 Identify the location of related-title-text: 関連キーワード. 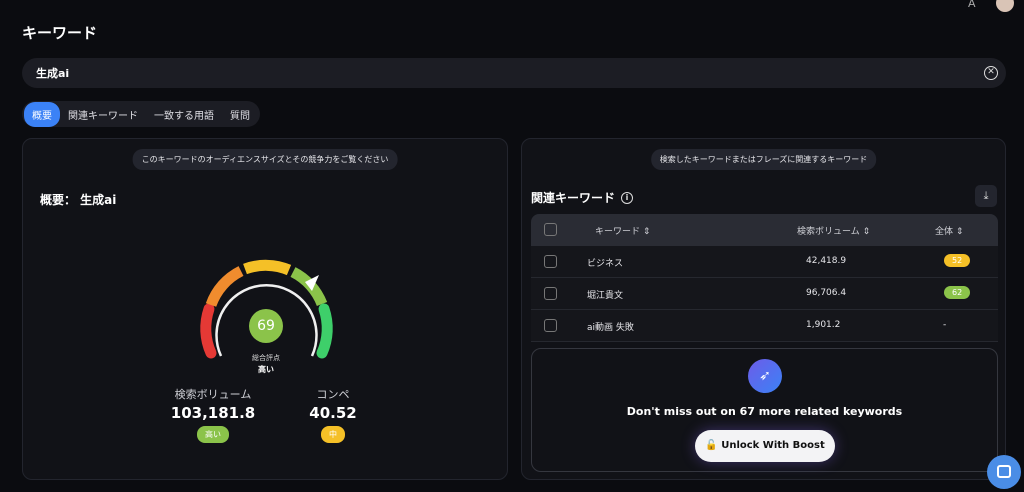
(573, 198).